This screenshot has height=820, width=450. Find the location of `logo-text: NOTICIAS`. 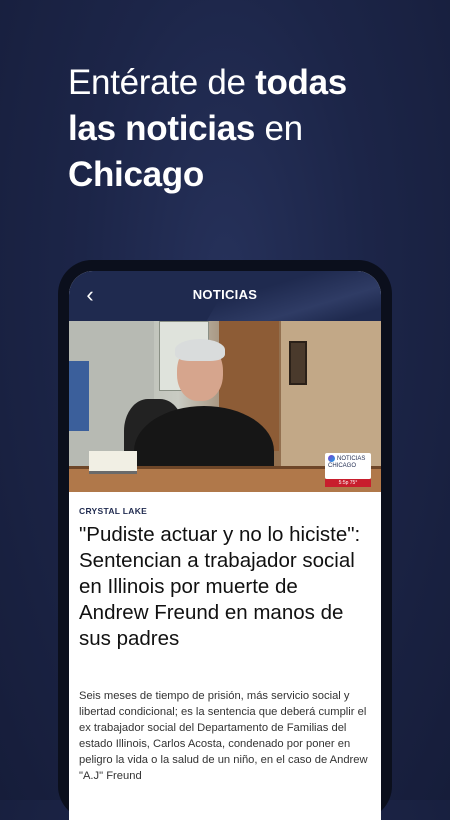

logo-text: NOTICIAS is located at coordinates (351, 459).